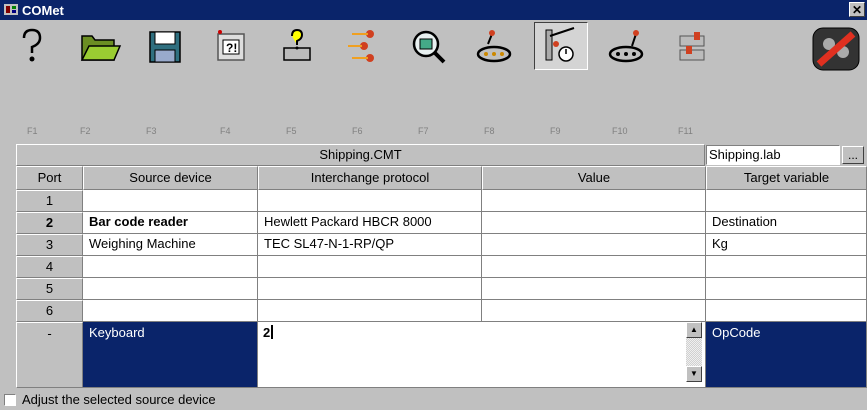 The image size is (867, 410). I want to click on help-icon, so click(32, 45).